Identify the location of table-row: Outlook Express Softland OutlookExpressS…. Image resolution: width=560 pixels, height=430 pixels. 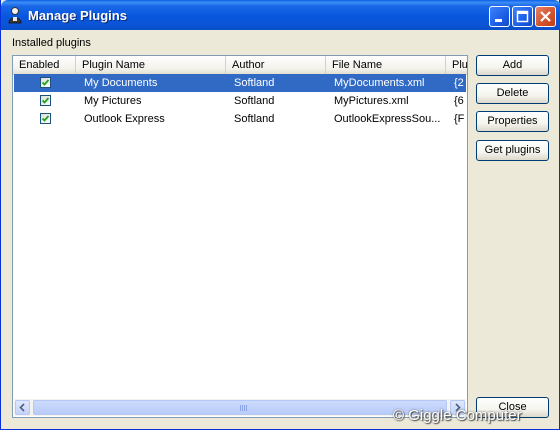
(240, 119).